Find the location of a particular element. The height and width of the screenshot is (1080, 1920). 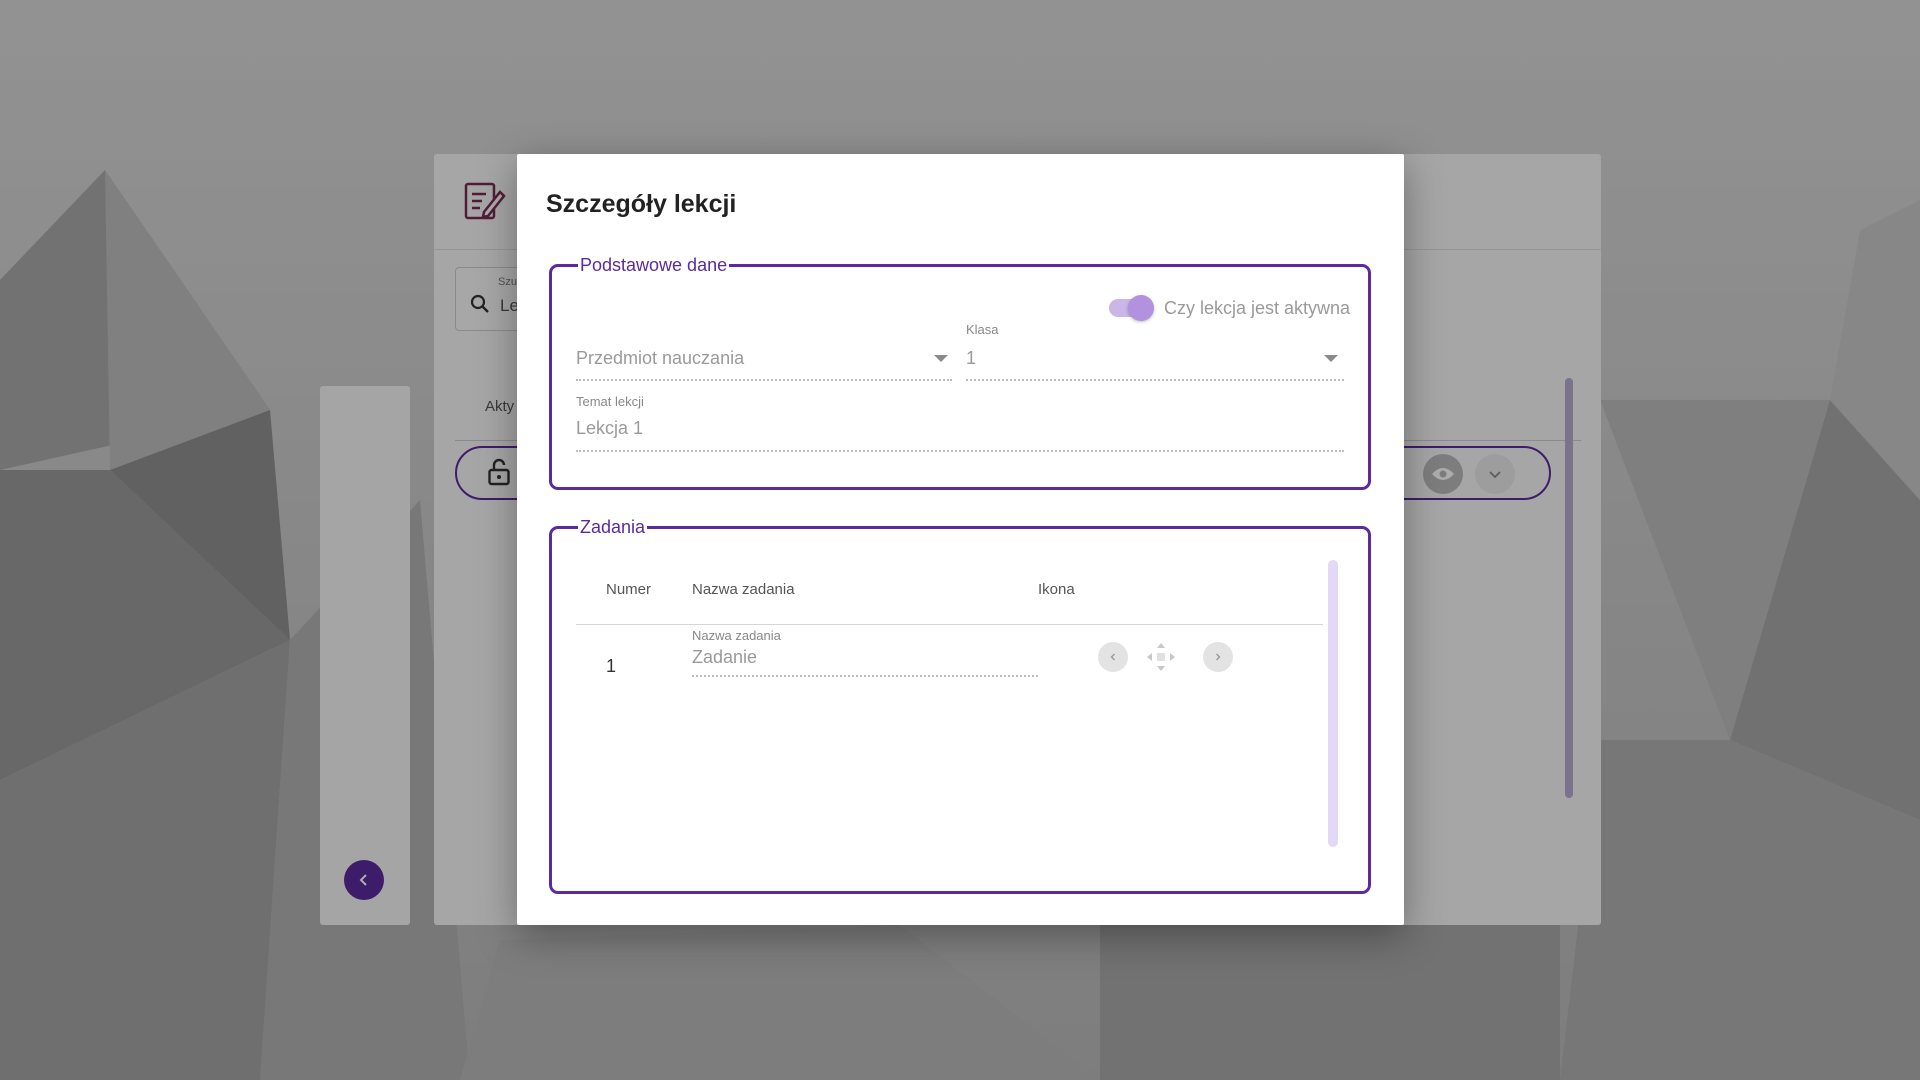

chevron-right-icon is located at coordinates (1218, 657).